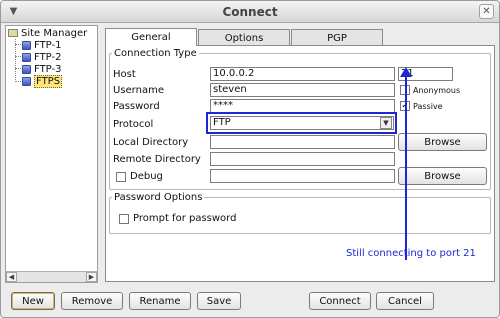  Describe the element at coordinates (91, 277) in the screenshot. I see `scroll-right-icon: ▶` at that location.